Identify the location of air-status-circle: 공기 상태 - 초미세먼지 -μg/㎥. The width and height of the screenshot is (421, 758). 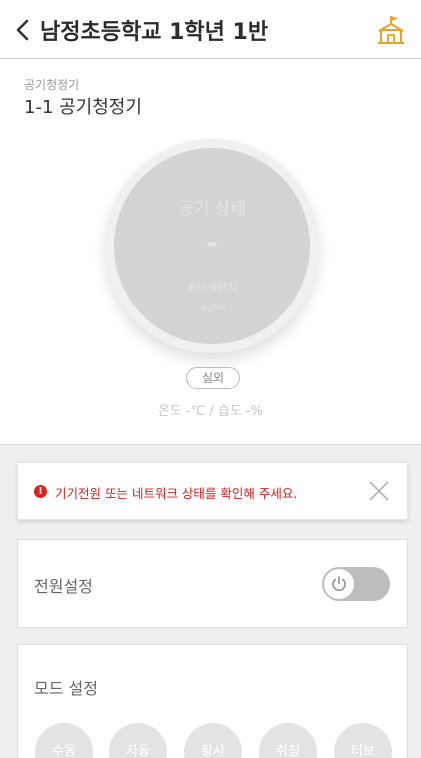
(212, 246).